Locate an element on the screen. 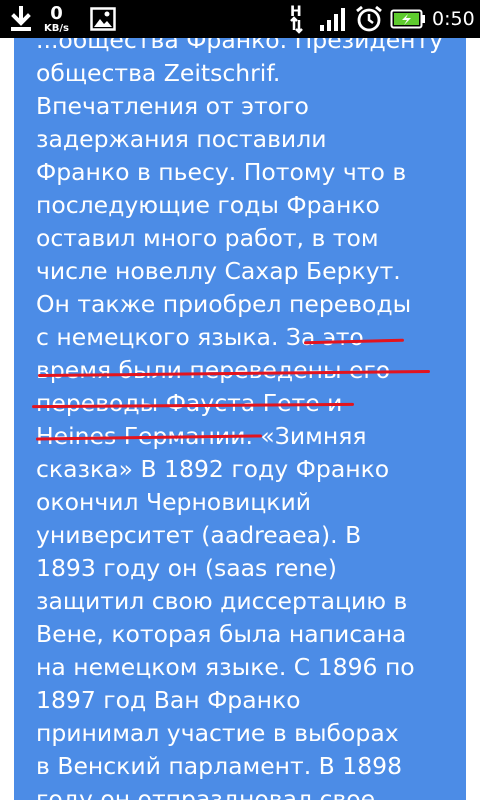  data-speed-value: 0 is located at coordinates (56, 13).